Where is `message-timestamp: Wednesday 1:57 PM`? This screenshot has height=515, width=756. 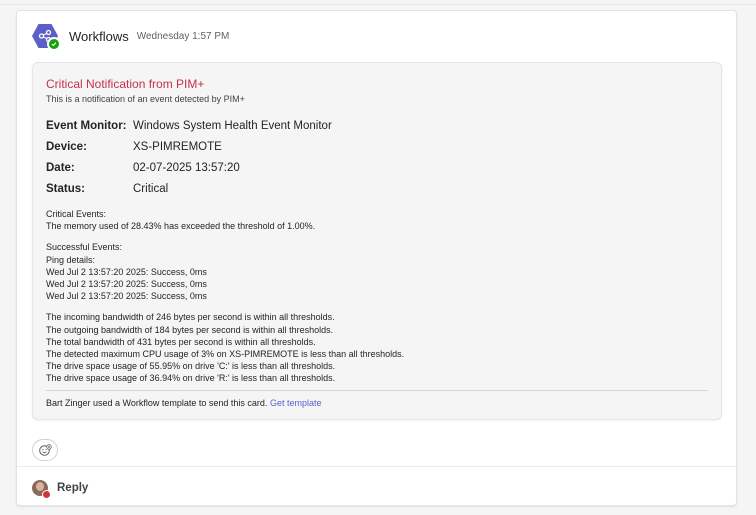
message-timestamp: Wednesday 1:57 PM is located at coordinates (183, 36).